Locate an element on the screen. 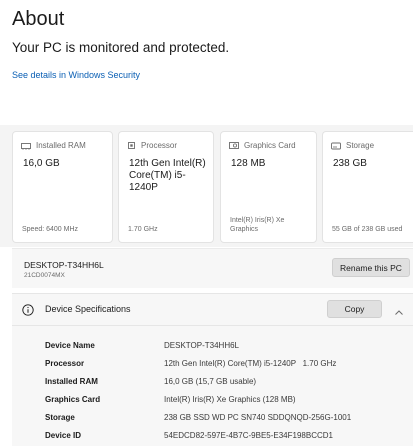 This screenshot has width=413, height=446. spec-label: Device ID is located at coordinates (63, 435).